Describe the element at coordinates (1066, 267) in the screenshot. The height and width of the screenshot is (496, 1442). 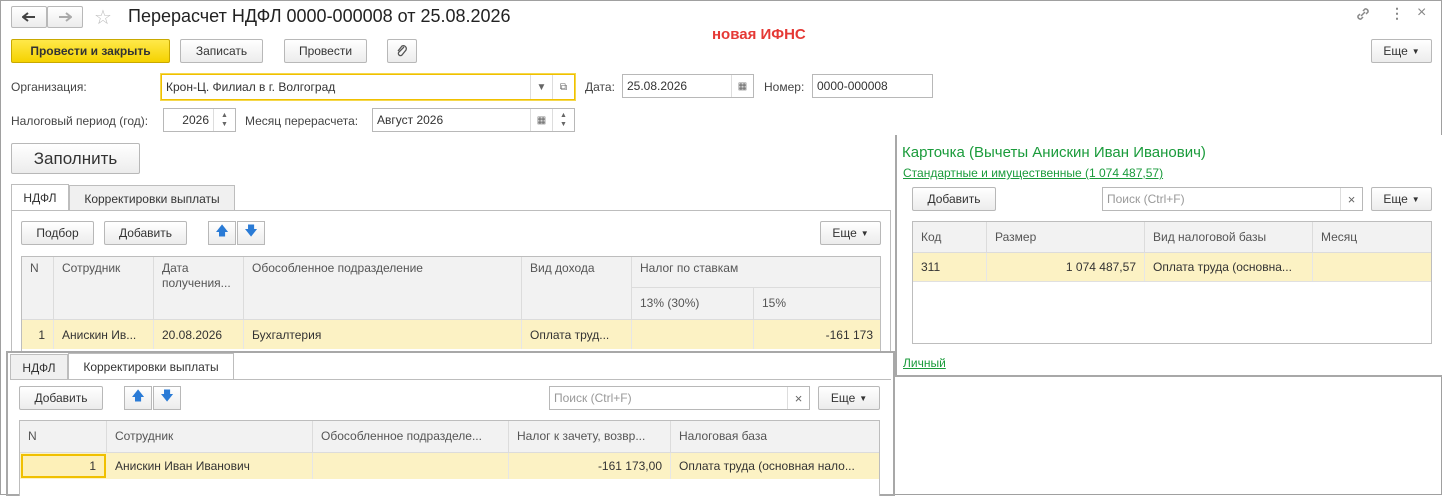
I see `cell-size: 1 074 487,57` at that location.